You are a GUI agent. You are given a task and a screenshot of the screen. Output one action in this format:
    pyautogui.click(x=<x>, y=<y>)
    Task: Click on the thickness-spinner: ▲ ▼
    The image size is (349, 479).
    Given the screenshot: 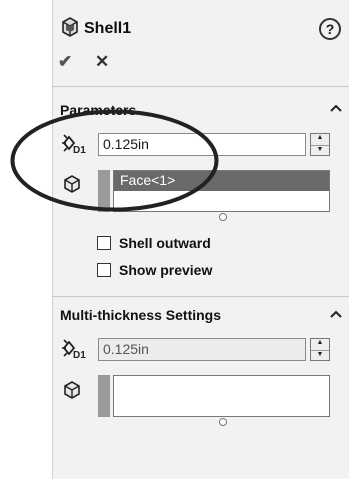 What is the action you would take?
    pyautogui.click(x=320, y=144)
    